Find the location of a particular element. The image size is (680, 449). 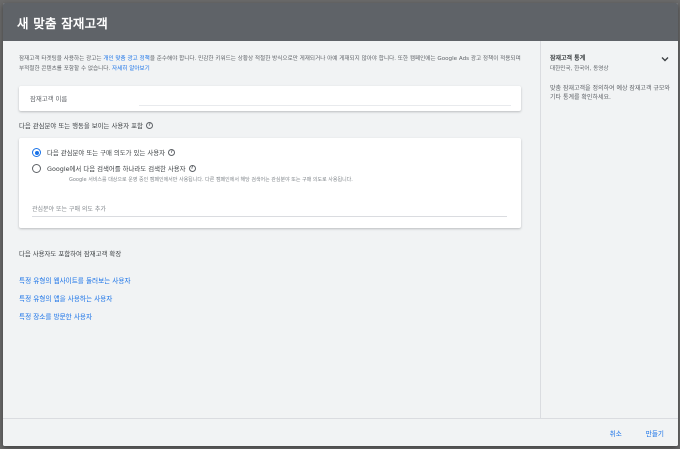

expand-section-label: 다음 사용자도 포함하여 잠재고객 확장 is located at coordinates (70, 254).